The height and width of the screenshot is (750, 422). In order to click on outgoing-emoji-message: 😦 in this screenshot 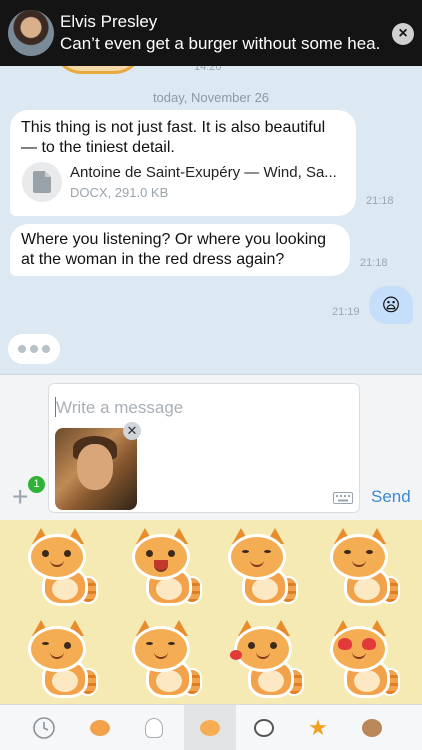, I will do `click(391, 305)`.